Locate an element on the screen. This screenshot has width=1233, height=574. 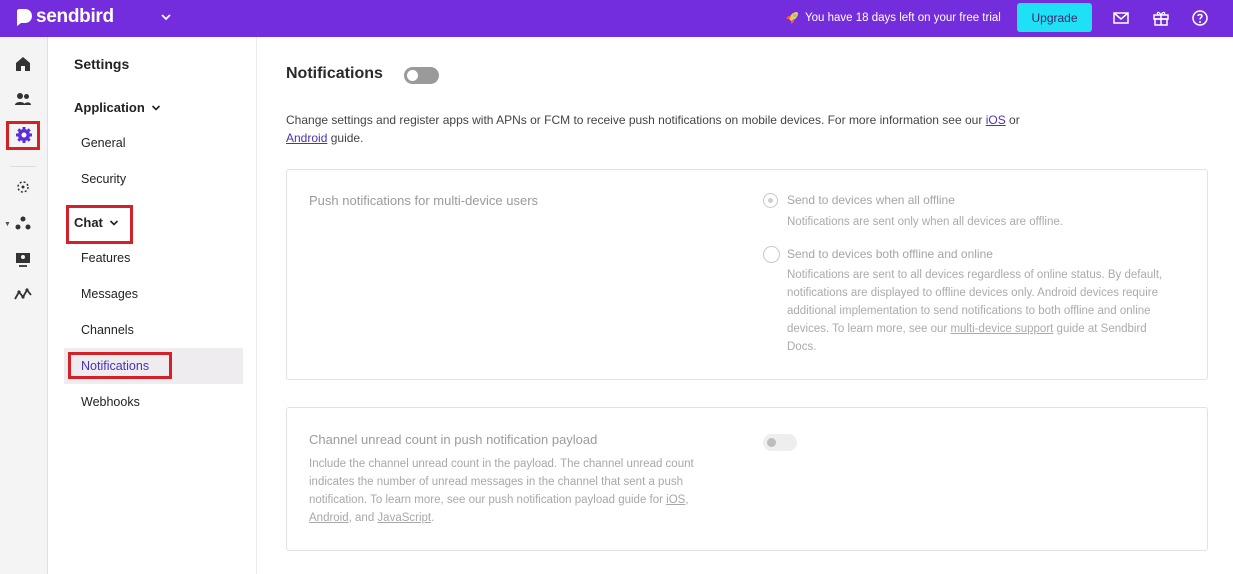
multi-device-support-link: multi-device support is located at coordinates (1001, 329).